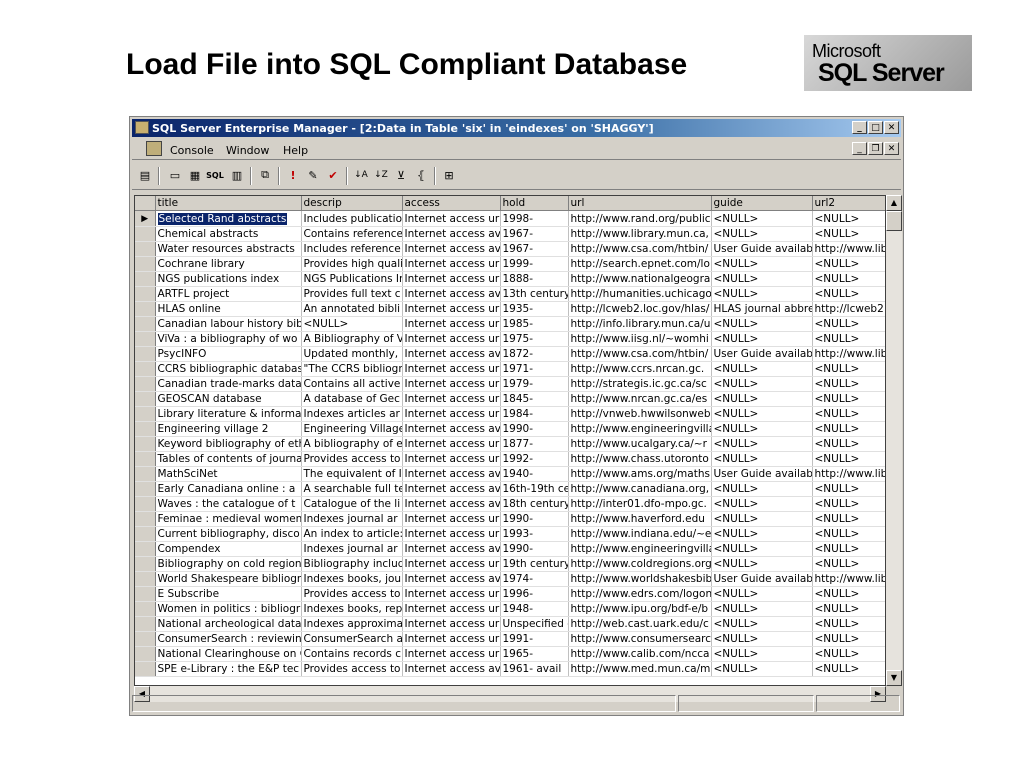 The width and height of the screenshot is (1024, 768). What do you see at coordinates (534, 264) in the screenshot?
I see `cell-hold: 1999-` at bounding box center [534, 264].